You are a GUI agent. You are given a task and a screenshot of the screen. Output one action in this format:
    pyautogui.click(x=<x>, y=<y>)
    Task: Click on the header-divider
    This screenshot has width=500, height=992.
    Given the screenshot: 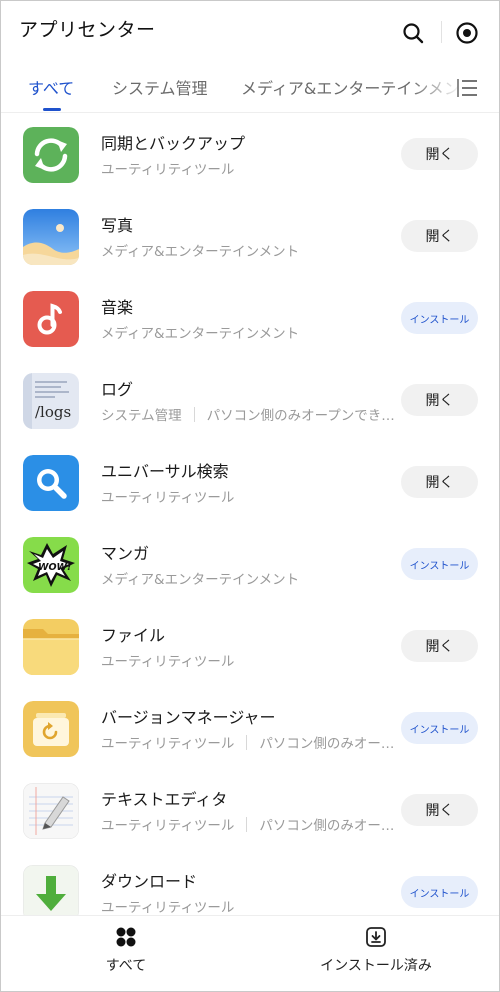 What is the action you would take?
    pyautogui.click(x=441, y=32)
    